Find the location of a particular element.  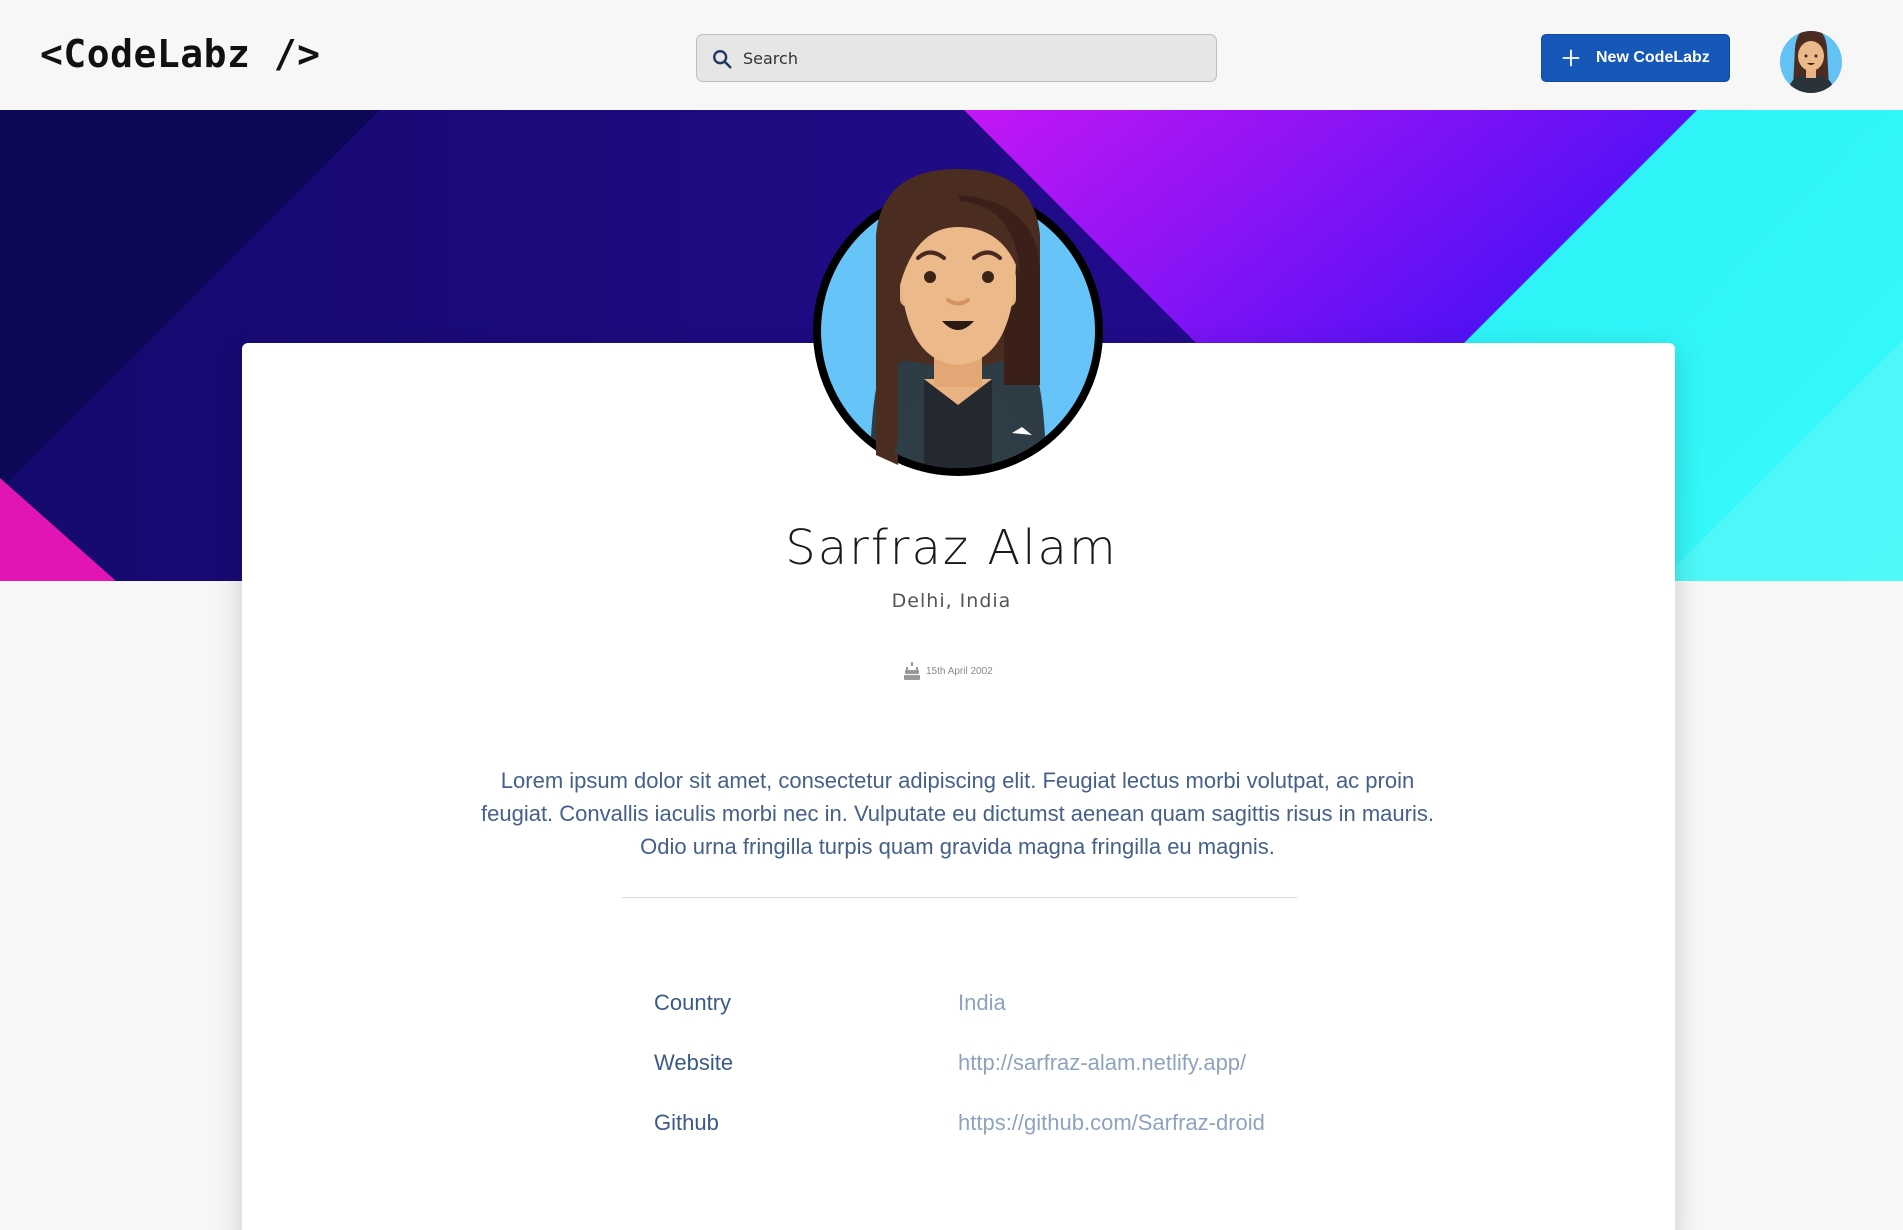

new-codelabz-label: New CodeLabz is located at coordinates (1653, 57).